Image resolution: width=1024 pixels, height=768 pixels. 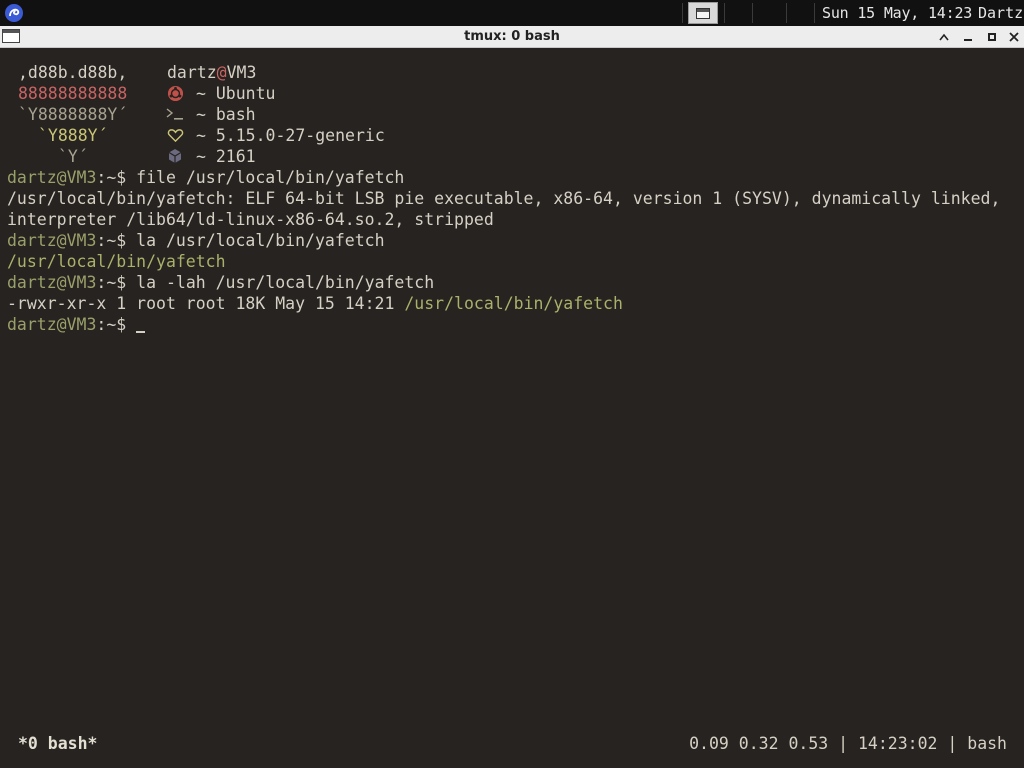 What do you see at coordinates (245, 93) in the screenshot?
I see `fetch-os: Ubuntu` at bounding box center [245, 93].